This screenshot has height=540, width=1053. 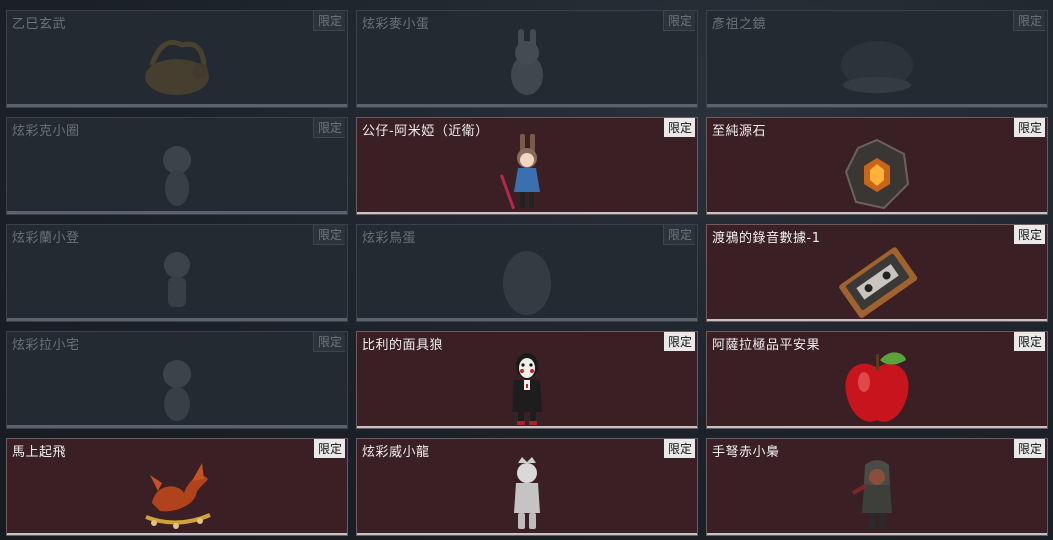 I want to click on collection-item-card: 馬上起飛 限定, so click(x=177, y=487).